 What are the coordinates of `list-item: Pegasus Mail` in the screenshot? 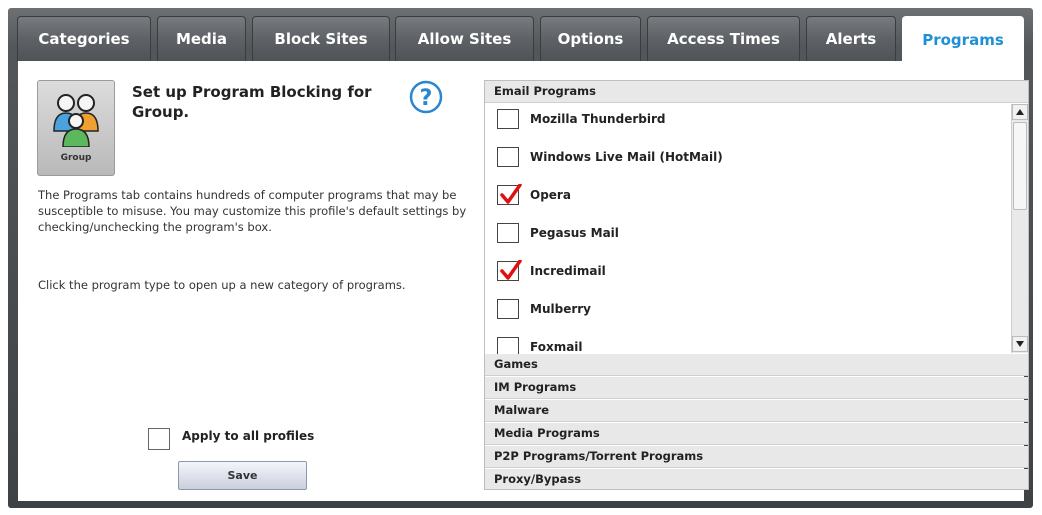 It's located at (558, 233).